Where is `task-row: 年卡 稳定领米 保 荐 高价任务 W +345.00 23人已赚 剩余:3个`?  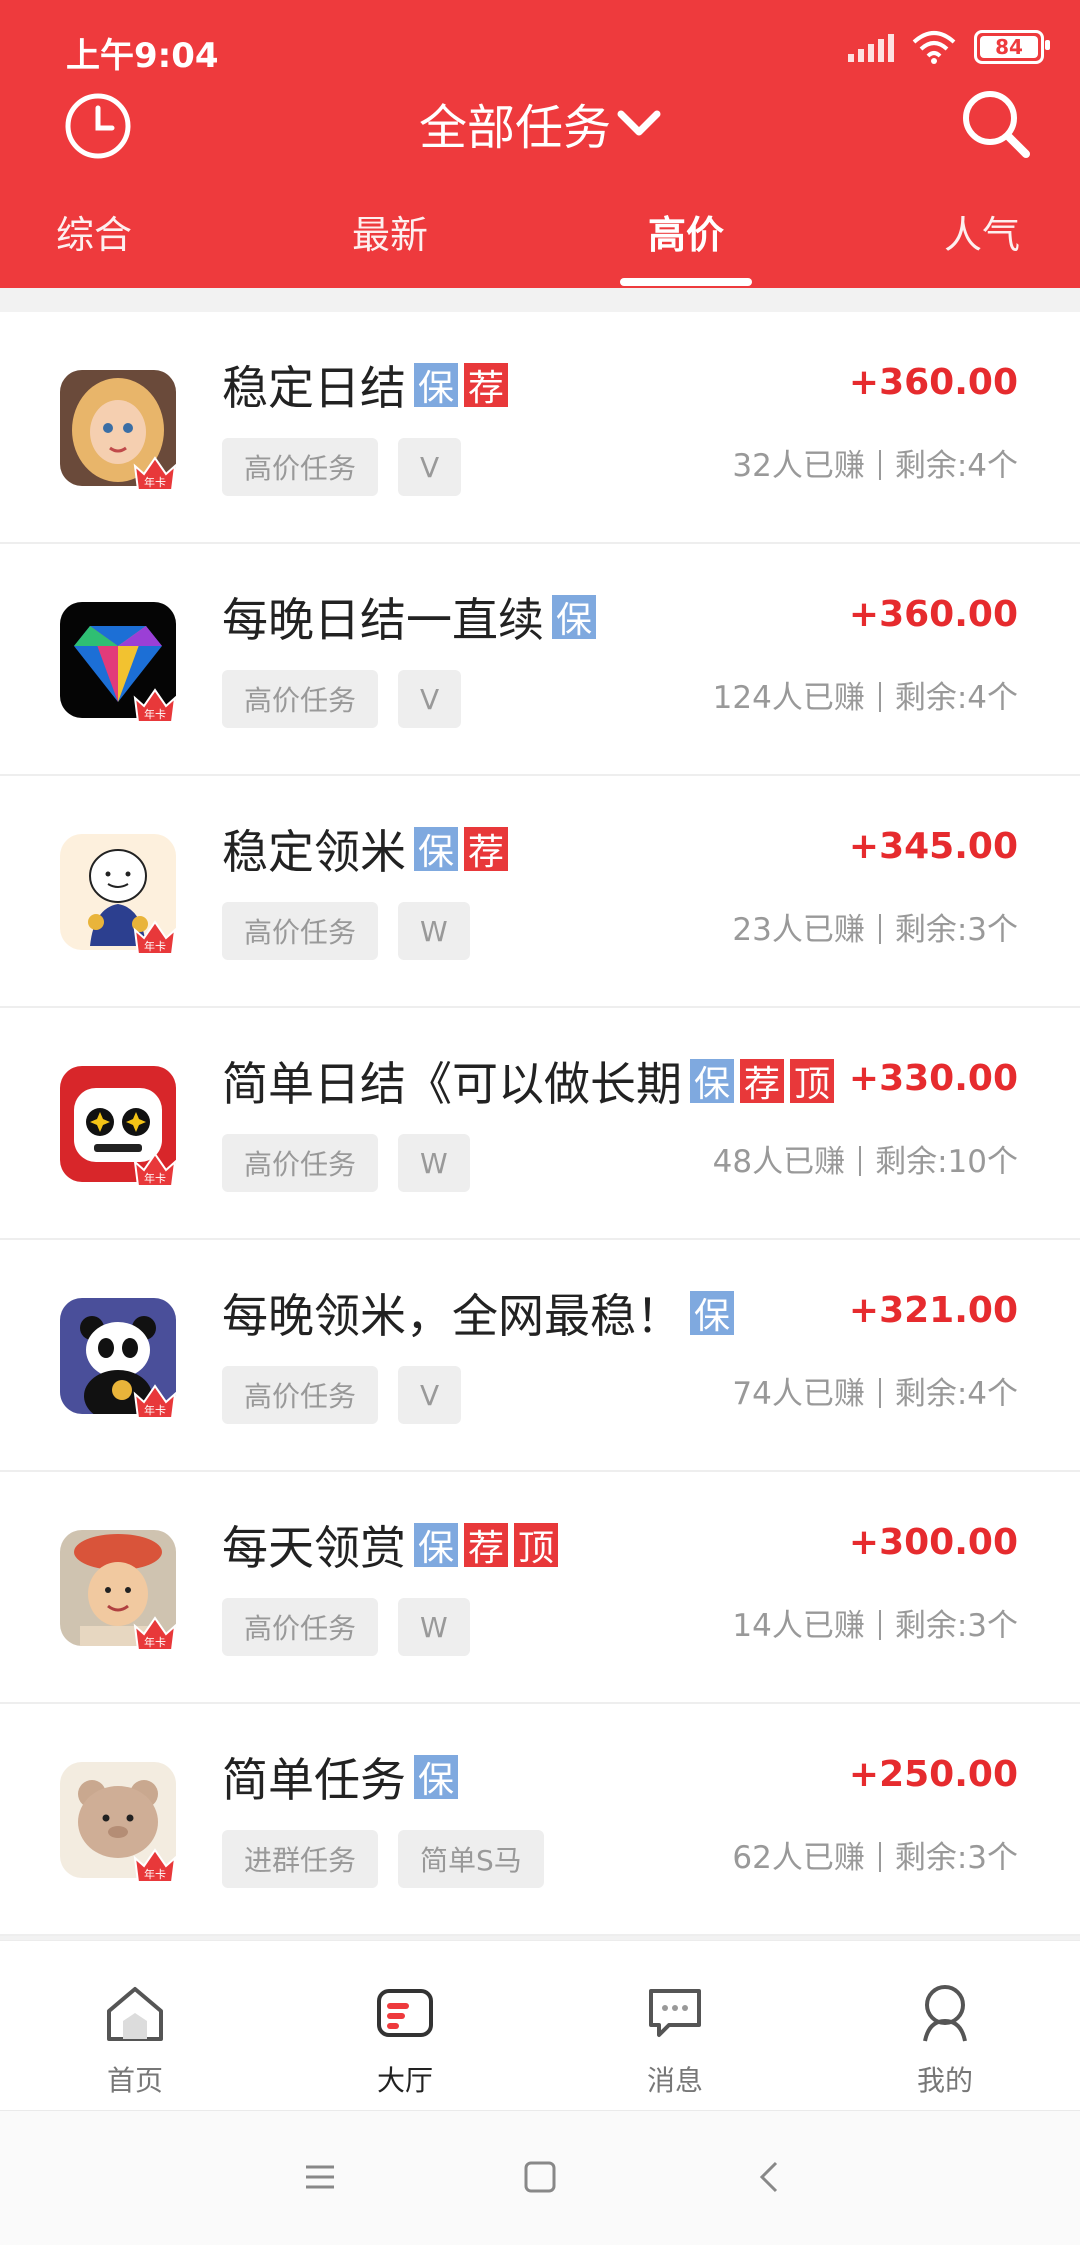
task-row: 年卡 稳定领米 保 荐 高价任务 W +345.00 23人已赚 剩余:3个 is located at coordinates (540, 892).